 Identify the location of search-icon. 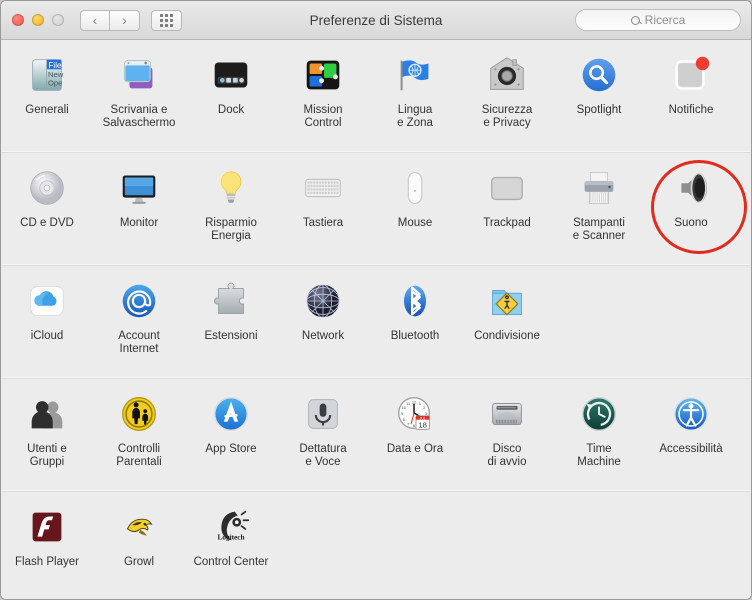
(635, 20).